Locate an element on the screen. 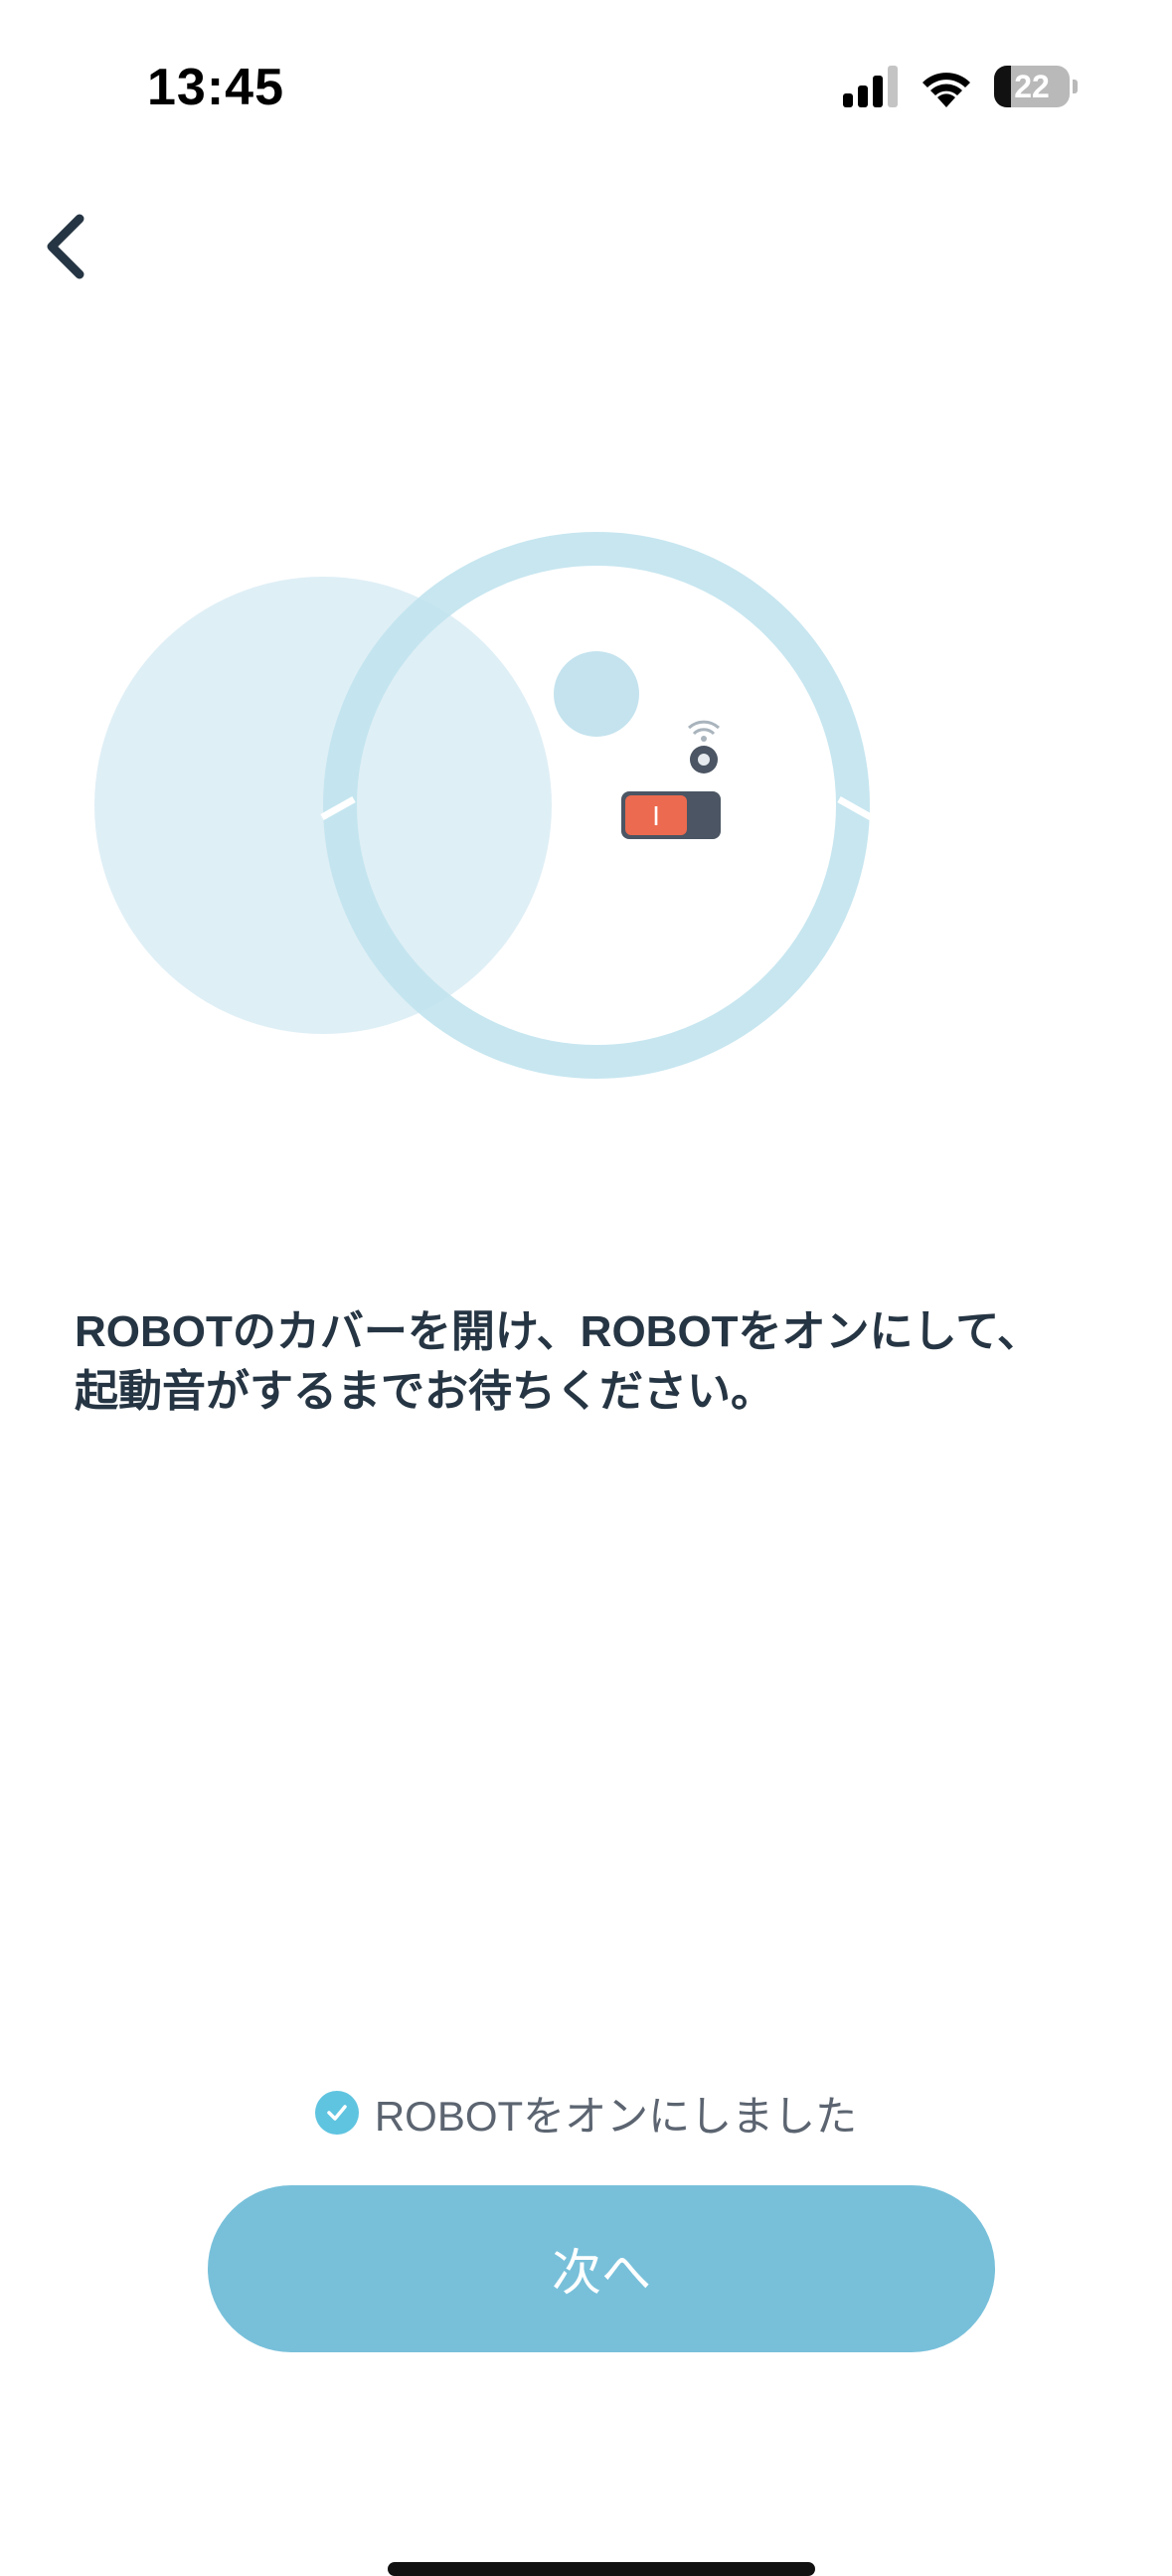 The height and width of the screenshot is (2576, 1172). back-button is located at coordinates (69, 243).